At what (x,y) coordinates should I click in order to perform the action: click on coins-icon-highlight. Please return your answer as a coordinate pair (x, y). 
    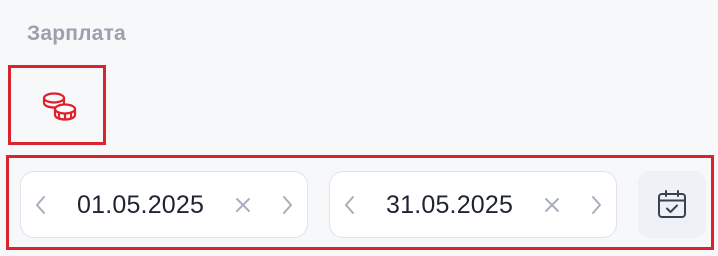
    Looking at the image, I should click on (57, 105).